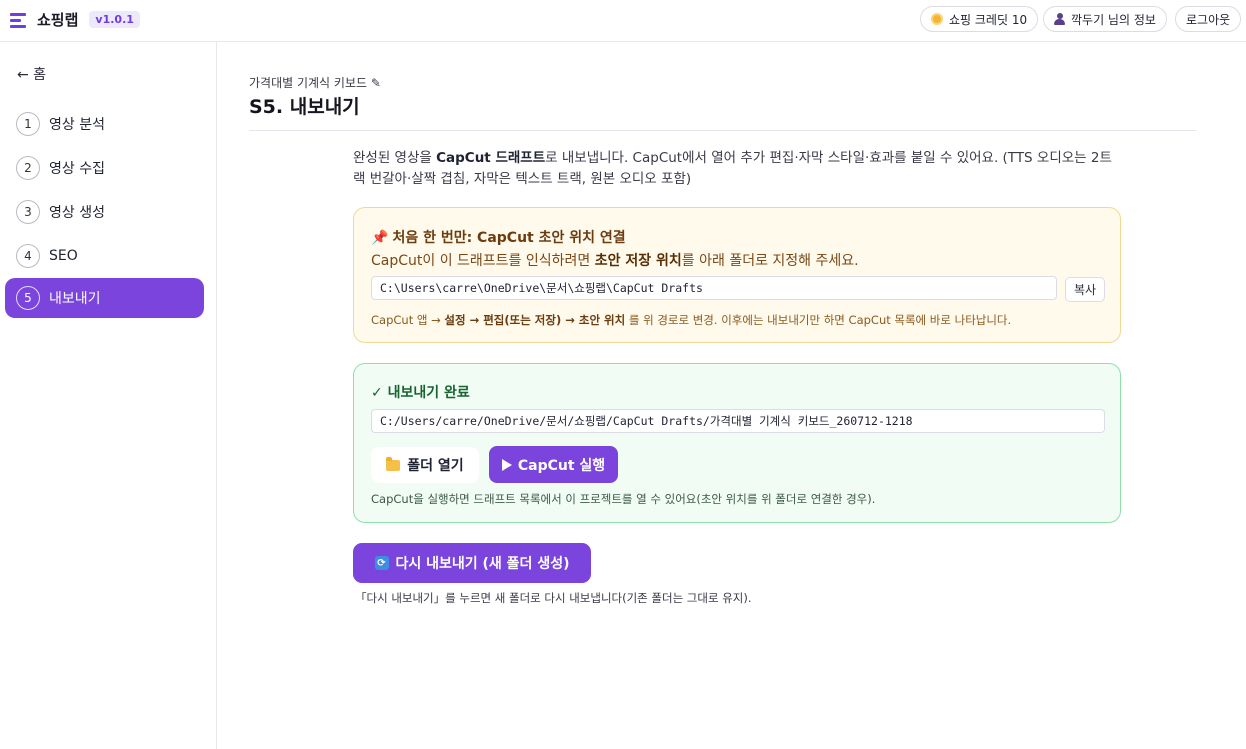  Describe the element at coordinates (722, 130) in the screenshot. I see `divider` at that location.